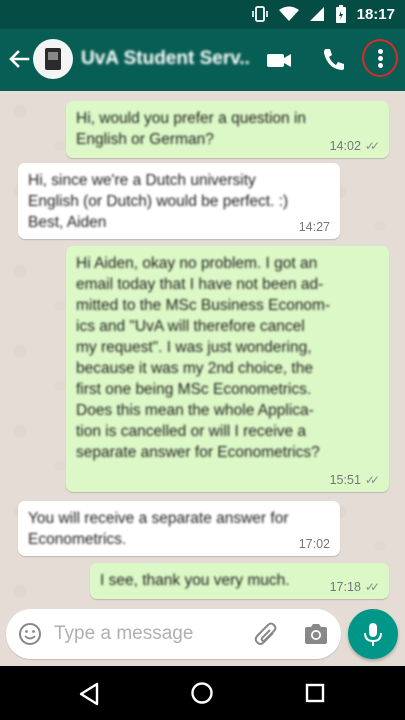  What do you see at coordinates (53, 56) in the screenshot?
I see `avatar-logo-detail` at bounding box center [53, 56].